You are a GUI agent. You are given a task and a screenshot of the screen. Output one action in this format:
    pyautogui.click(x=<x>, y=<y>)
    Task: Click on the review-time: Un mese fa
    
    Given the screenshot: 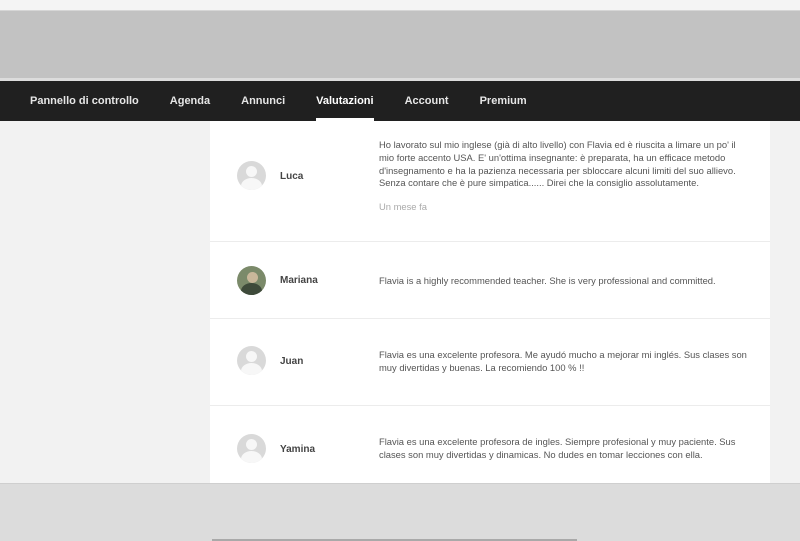 What is the action you would take?
    pyautogui.click(x=403, y=206)
    